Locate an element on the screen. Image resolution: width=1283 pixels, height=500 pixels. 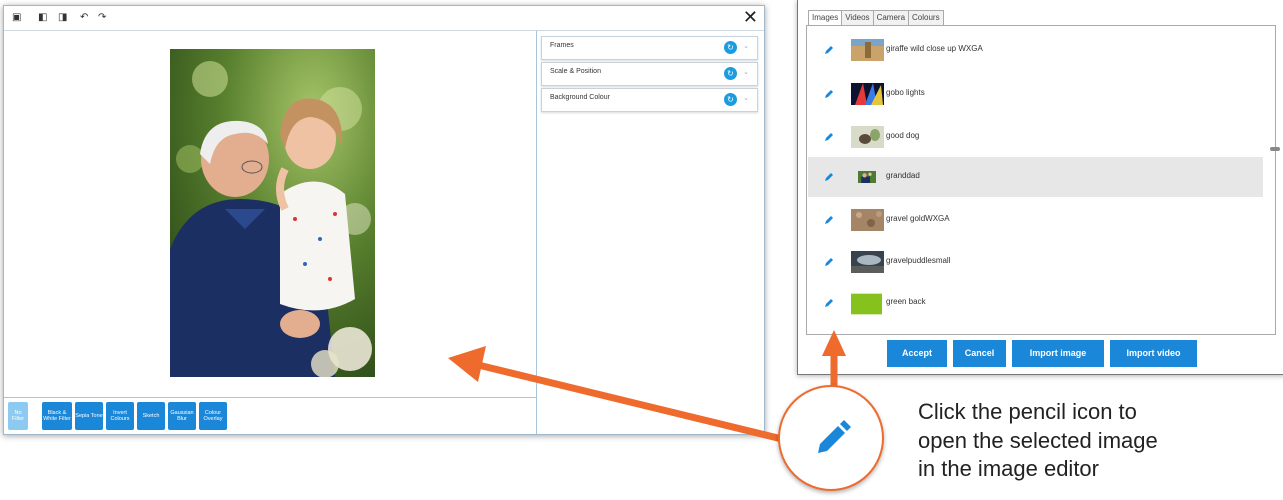
caption-line: in the image editor is located at coordinates (1008, 468).